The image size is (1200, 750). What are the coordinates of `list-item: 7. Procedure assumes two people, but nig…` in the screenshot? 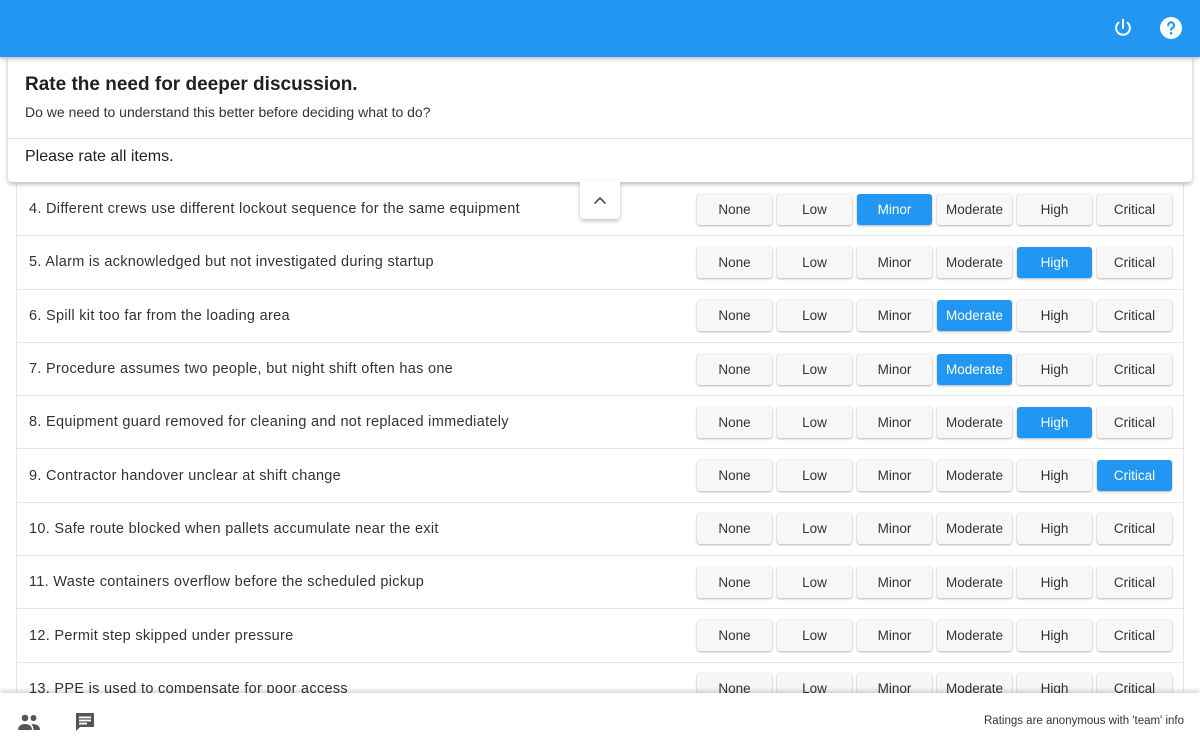 It's located at (600, 369).